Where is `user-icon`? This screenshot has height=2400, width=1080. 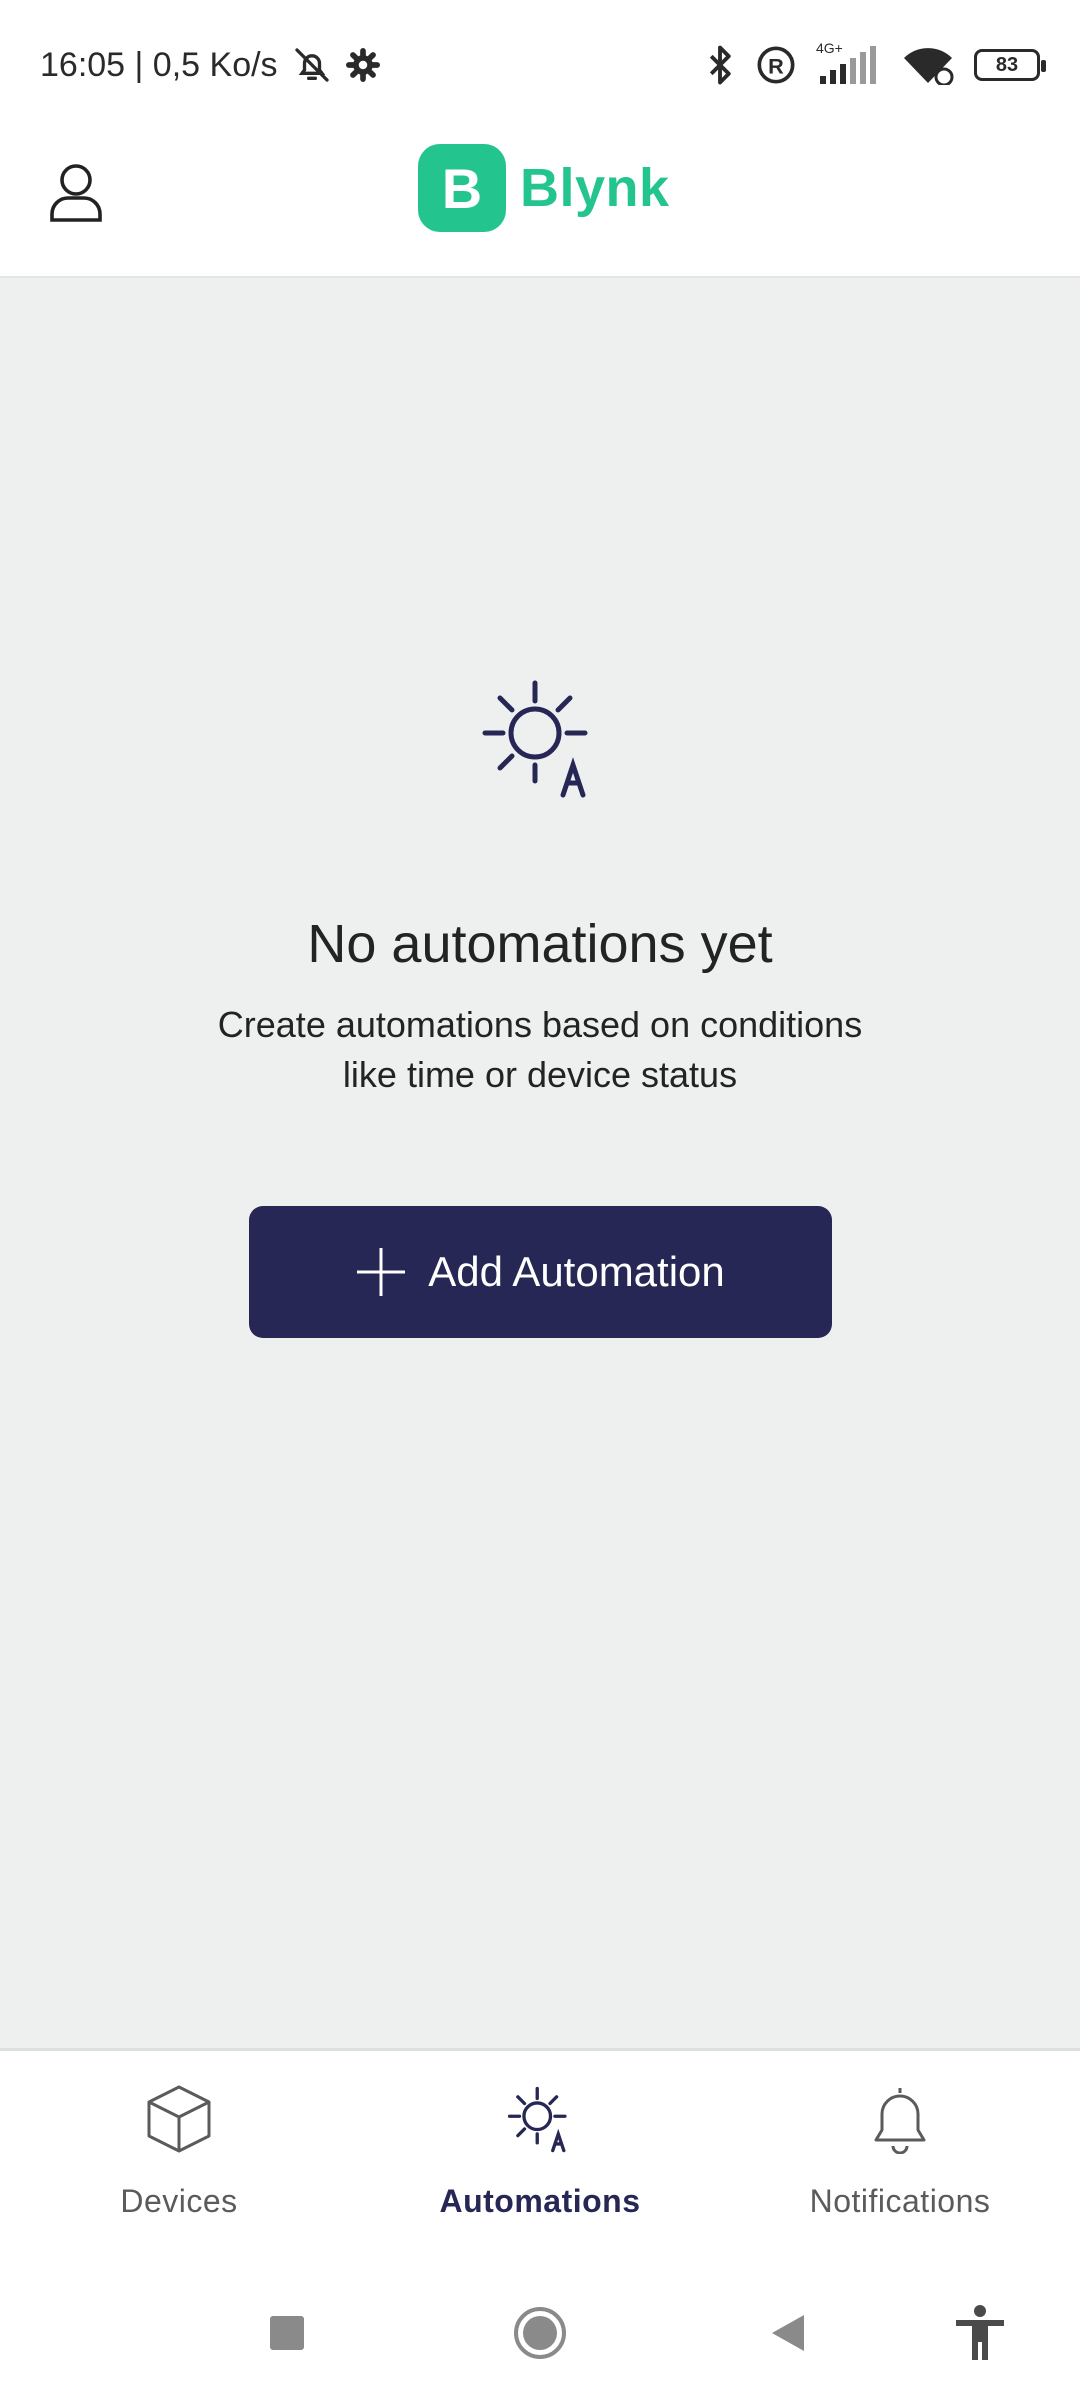 user-icon is located at coordinates (76, 194).